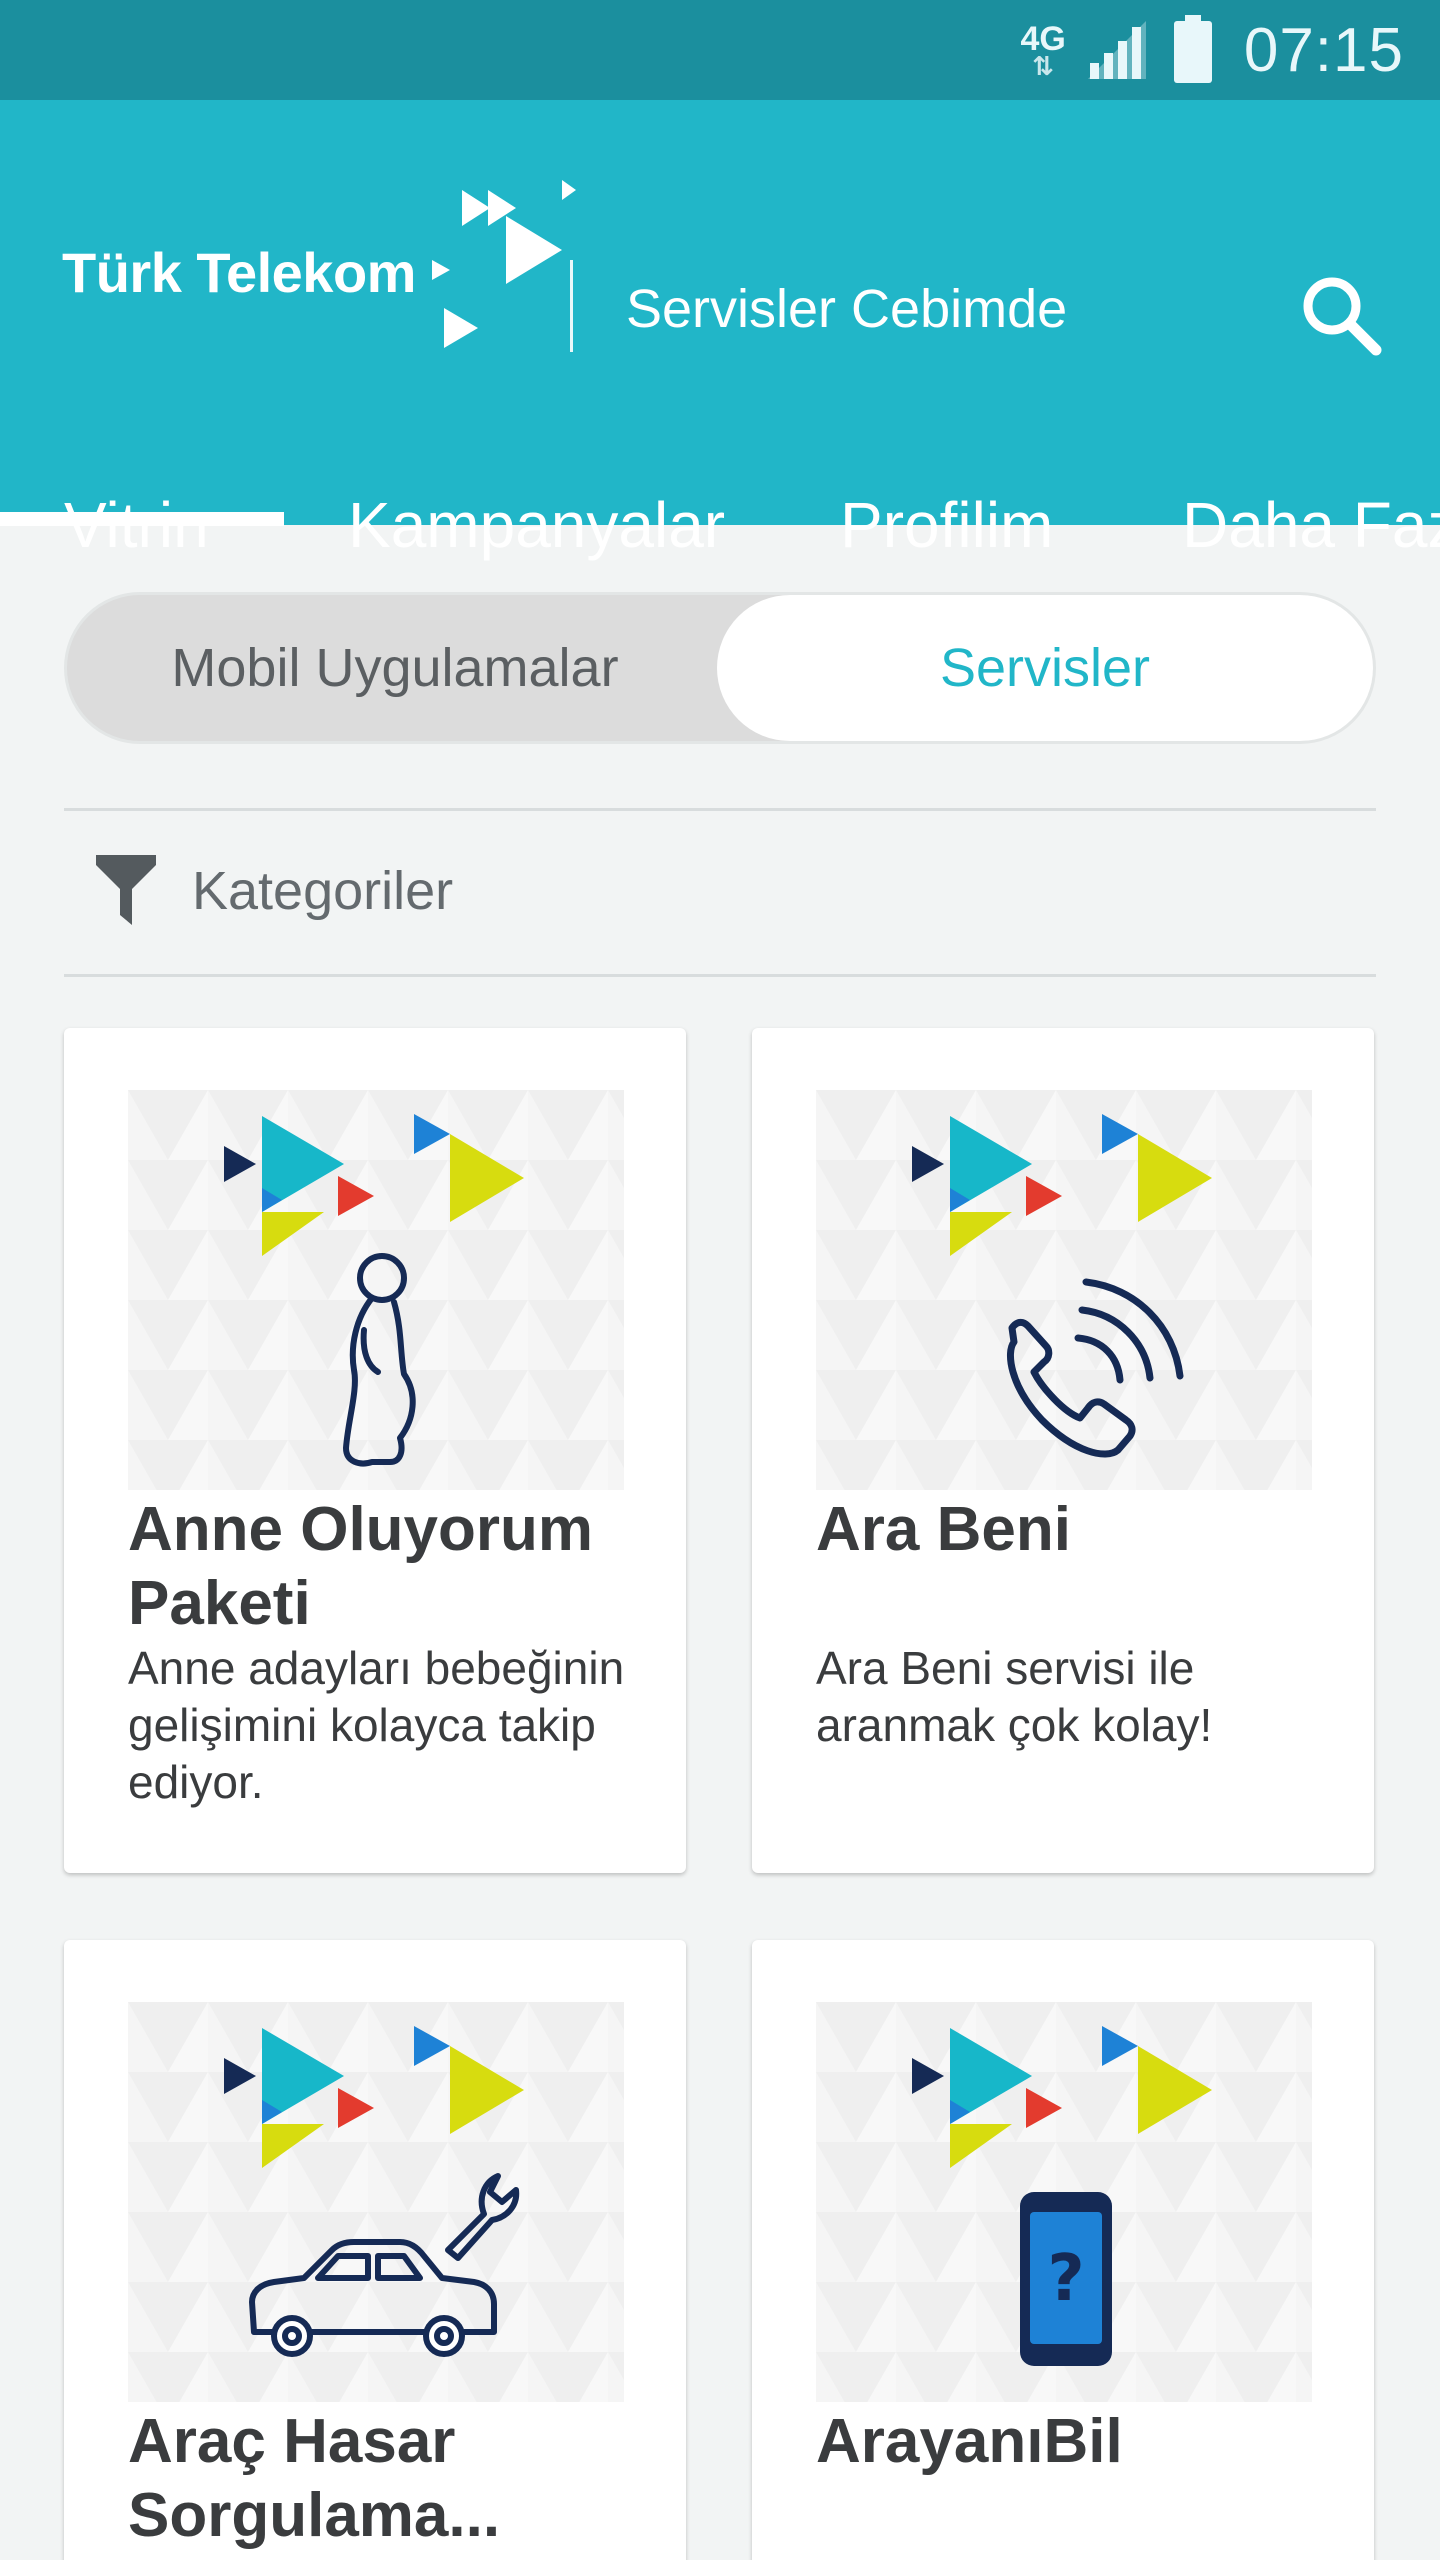  What do you see at coordinates (395, 668) in the screenshot?
I see `segment-mobile-apps: Mobil Uygulamalar` at bounding box center [395, 668].